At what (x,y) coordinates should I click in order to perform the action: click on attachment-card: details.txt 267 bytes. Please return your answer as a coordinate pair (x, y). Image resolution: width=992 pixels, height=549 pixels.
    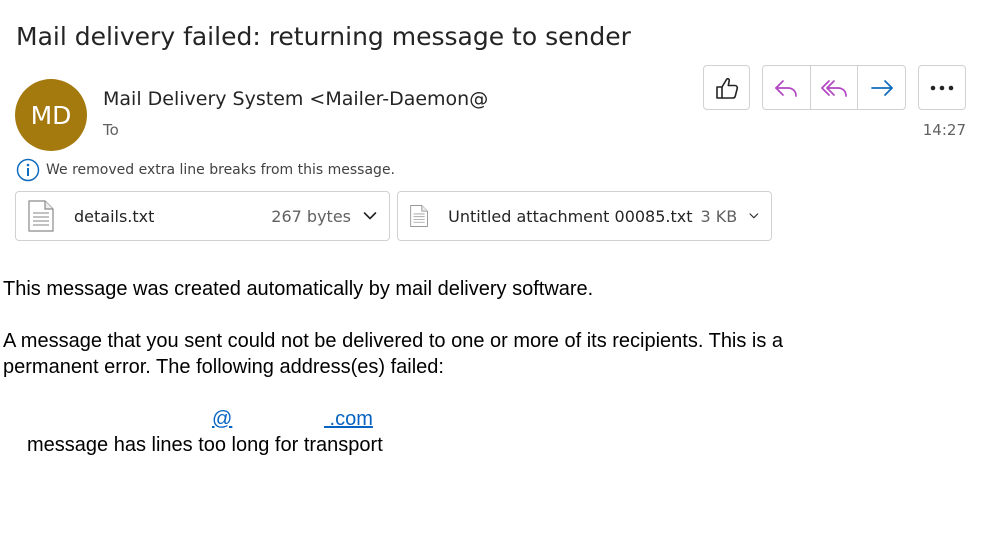
    Looking at the image, I should click on (202, 216).